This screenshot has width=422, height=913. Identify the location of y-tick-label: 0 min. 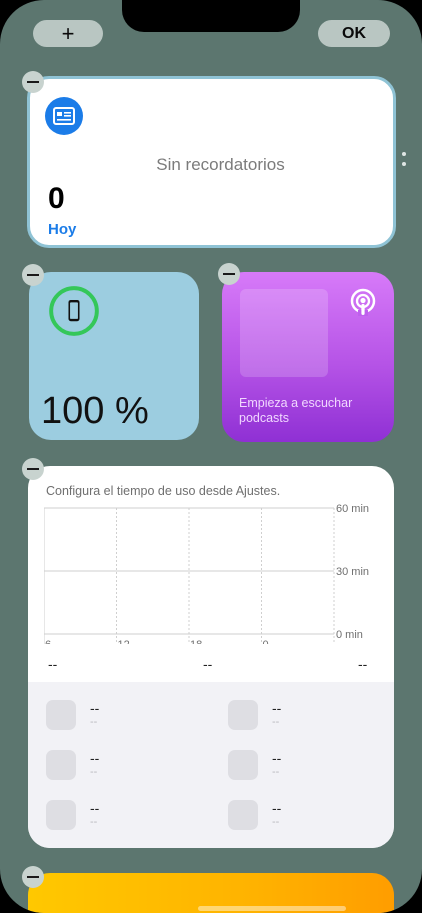
(349, 635).